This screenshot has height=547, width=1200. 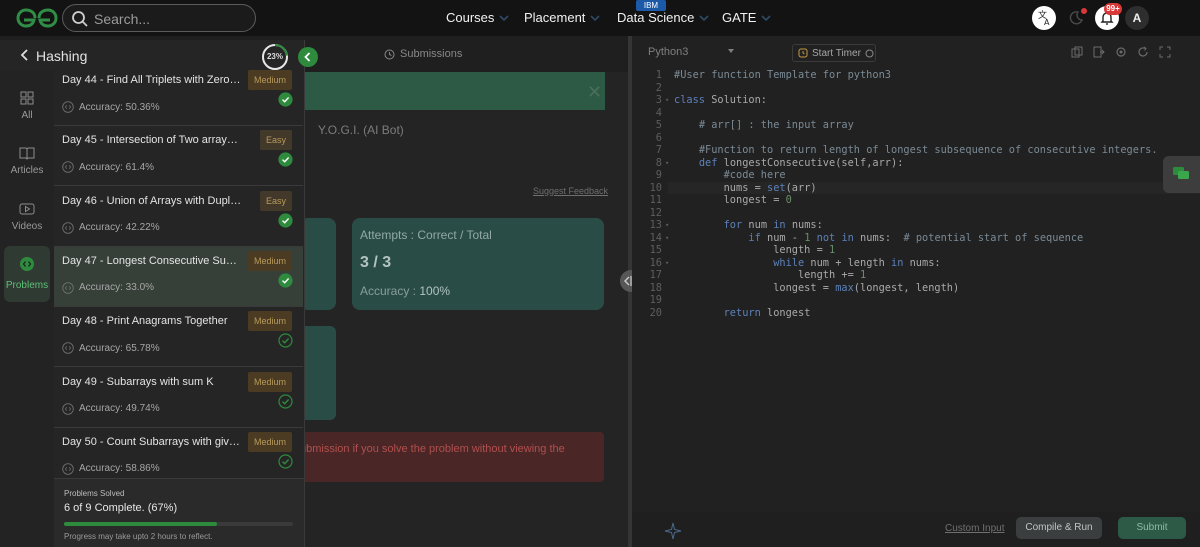 I want to click on nav-gate: GATE, so click(x=747, y=17).